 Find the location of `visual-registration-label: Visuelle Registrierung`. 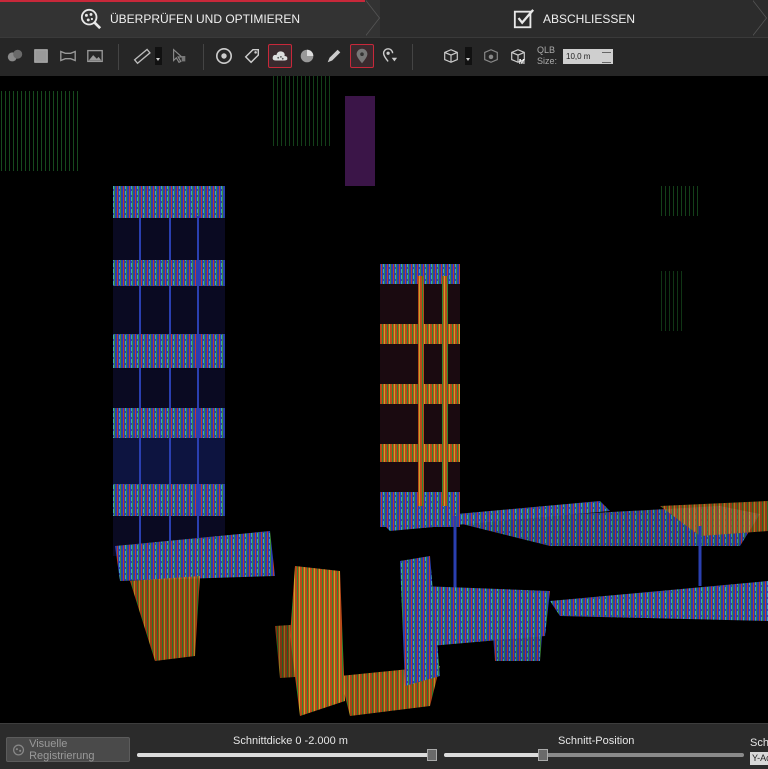

visual-registration-label: Visuelle Registrierung is located at coordinates (62, 749).